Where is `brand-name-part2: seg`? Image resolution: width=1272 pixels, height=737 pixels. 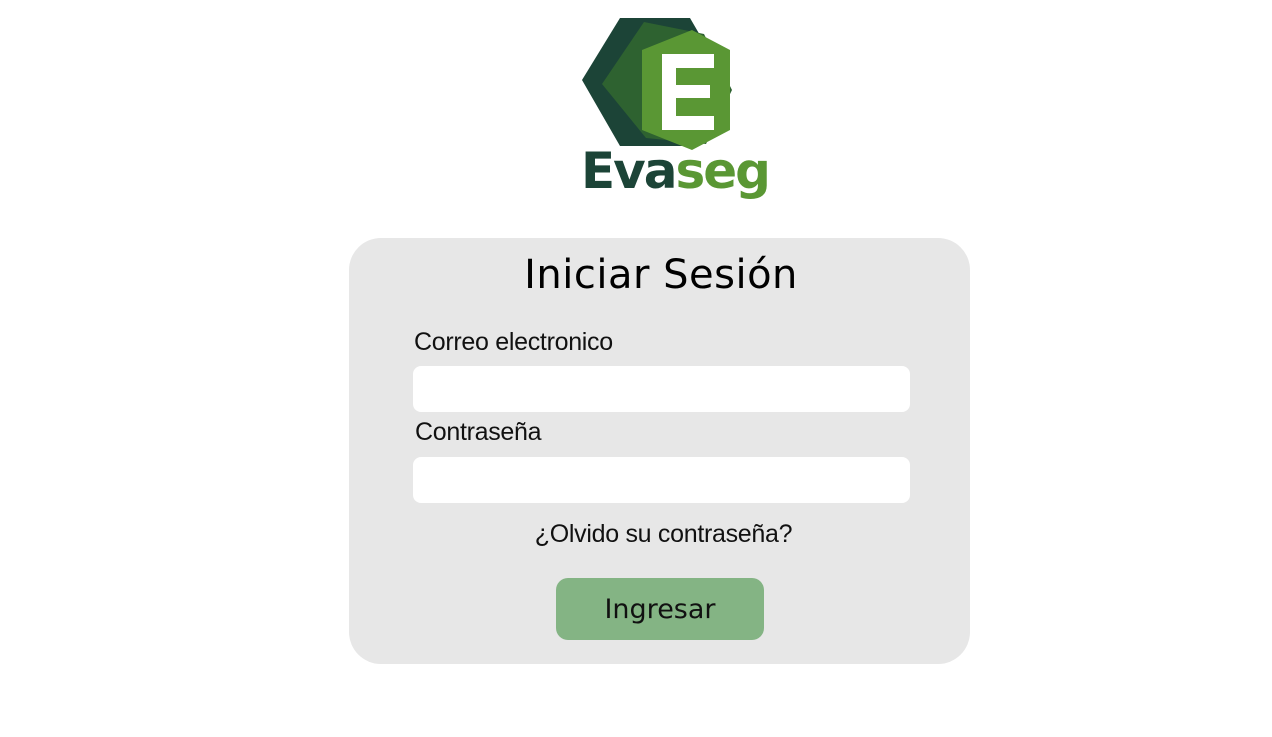 brand-name-part2: seg is located at coordinates (723, 171).